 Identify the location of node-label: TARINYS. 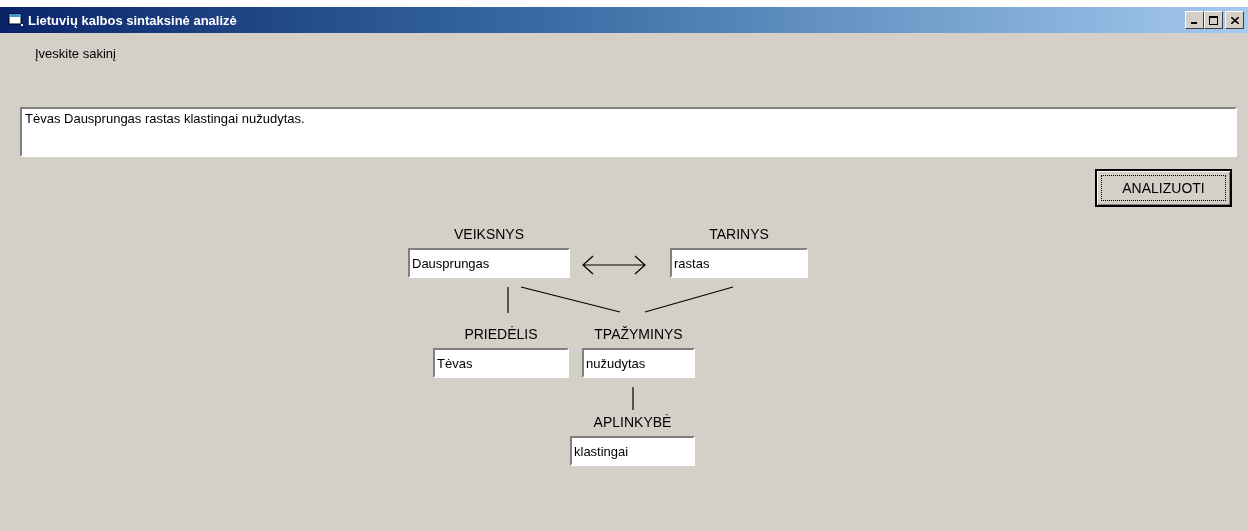
(739, 234).